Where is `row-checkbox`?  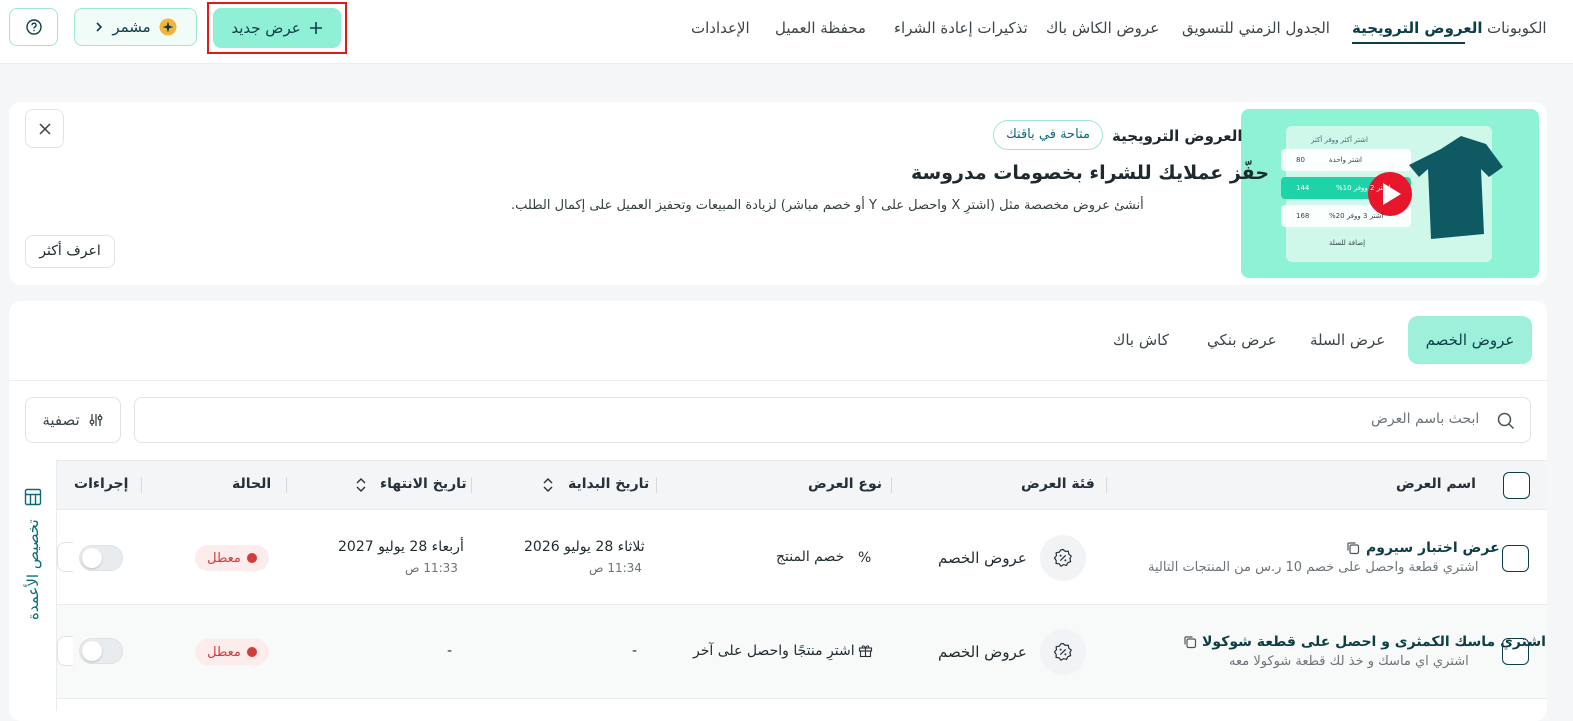 row-checkbox is located at coordinates (1515, 558).